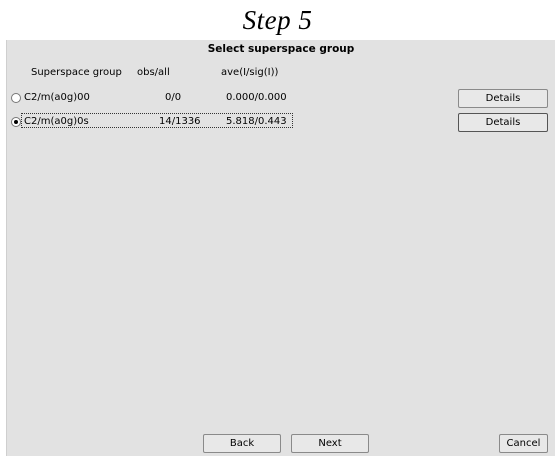  What do you see at coordinates (56, 121) in the screenshot?
I see `group-name-2: C2/m(a0g)0s` at bounding box center [56, 121].